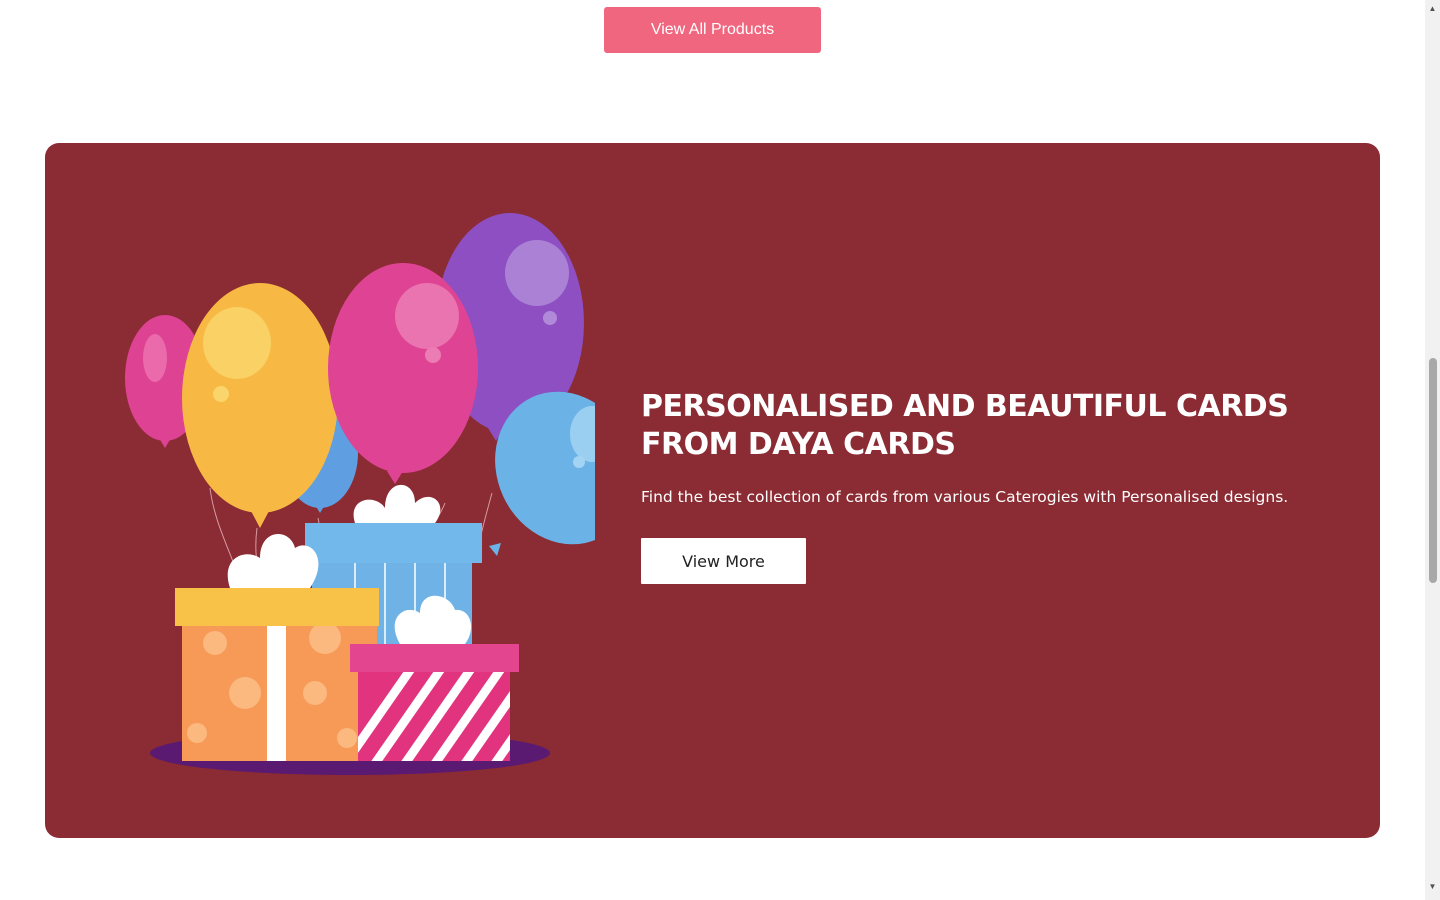 The height and width of the screenshot is (900, 1440). Describe the element at coordinates (1433, 470) in the screenshot. I see `scrollbar-thumb` at that location.